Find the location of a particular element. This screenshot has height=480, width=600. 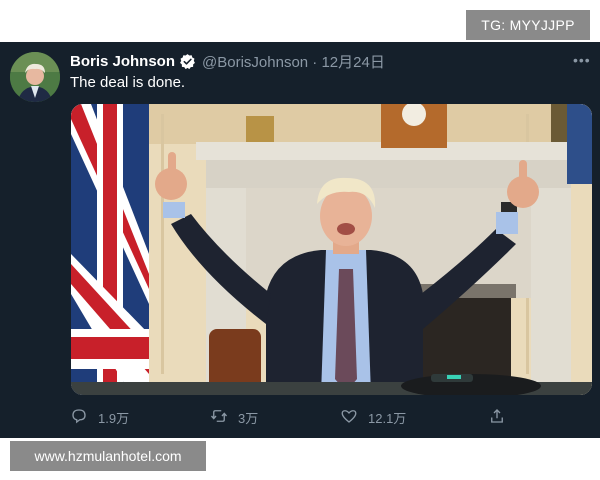

reply-button: 1.9万 is located at coordinates (99, 417).